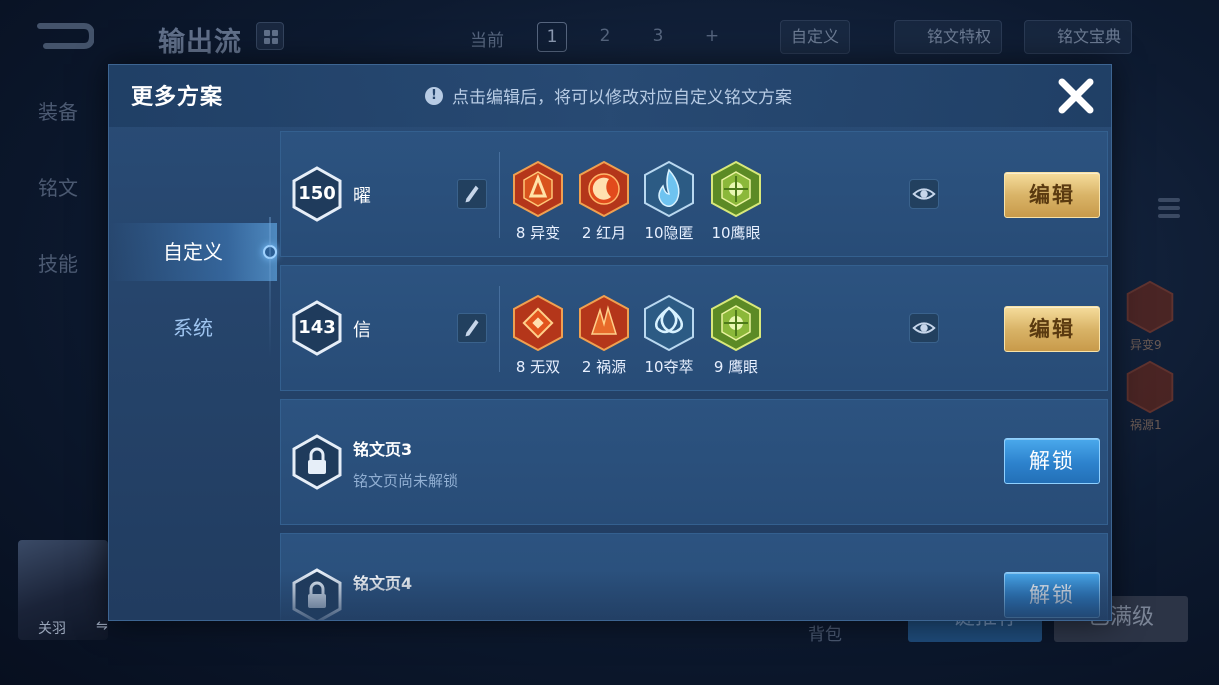 The height and width of the screenshot is (685, 1219). I want to click on background-title: 输出流, so click(200, 42).